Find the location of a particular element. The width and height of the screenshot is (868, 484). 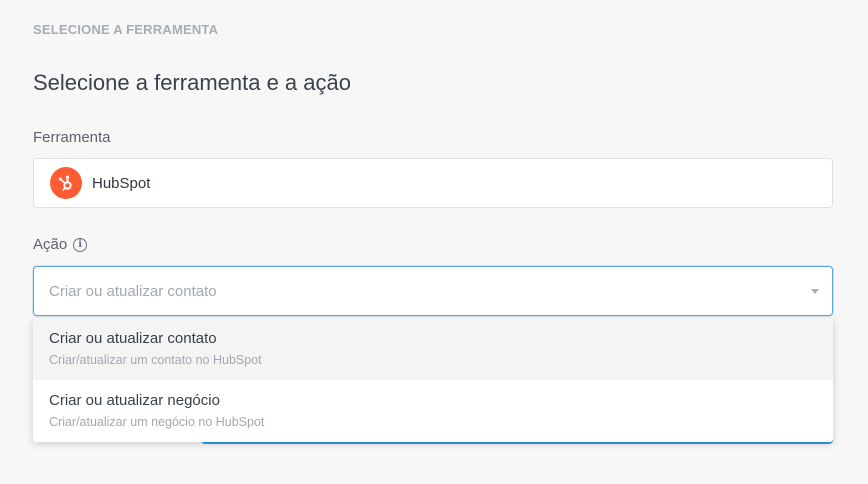

hubspot-logo-icon is located at coordinates (66, 183).